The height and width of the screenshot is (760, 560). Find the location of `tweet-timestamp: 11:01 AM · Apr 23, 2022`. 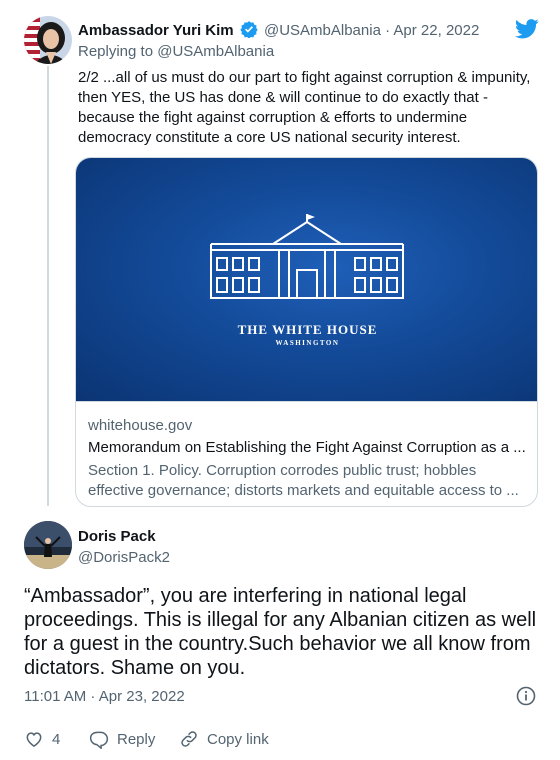

tweet-timestamp: 11:01 AM · Apr 23, 2022 is located at coordinates (104, 696).